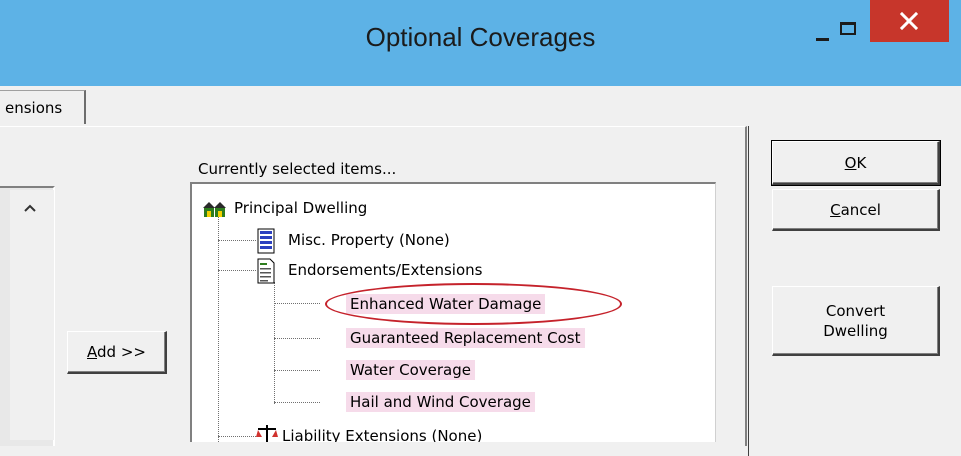 The height and width of the screenshot is (456, 961). What do you see at coordinates (473, 304) in the screenshot?
I see `annotation-circle` at bounding box center [473, 304].